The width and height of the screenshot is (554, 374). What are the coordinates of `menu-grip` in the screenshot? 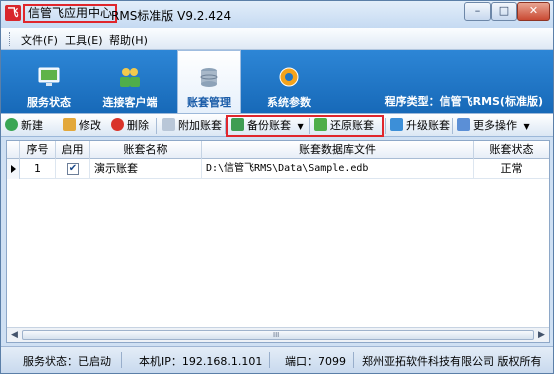 It's located at (10, 39).